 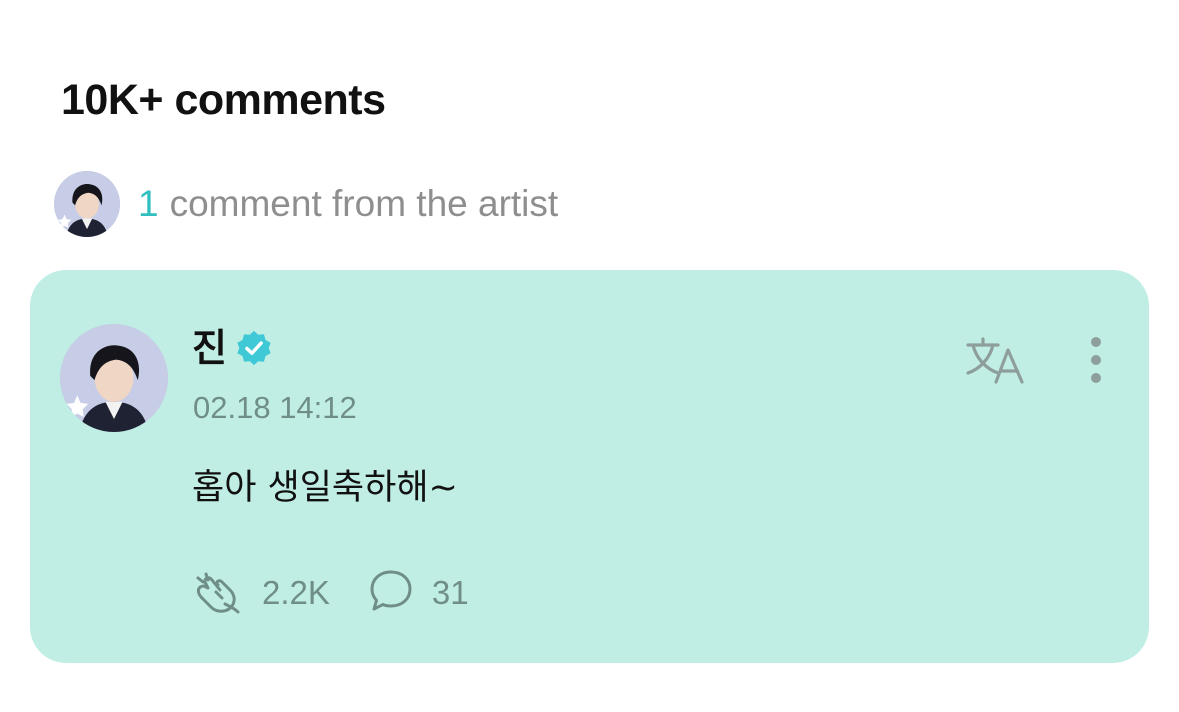 I want to click on comment-timestamp: 02.18 14:12, so click(x=275, y=407).